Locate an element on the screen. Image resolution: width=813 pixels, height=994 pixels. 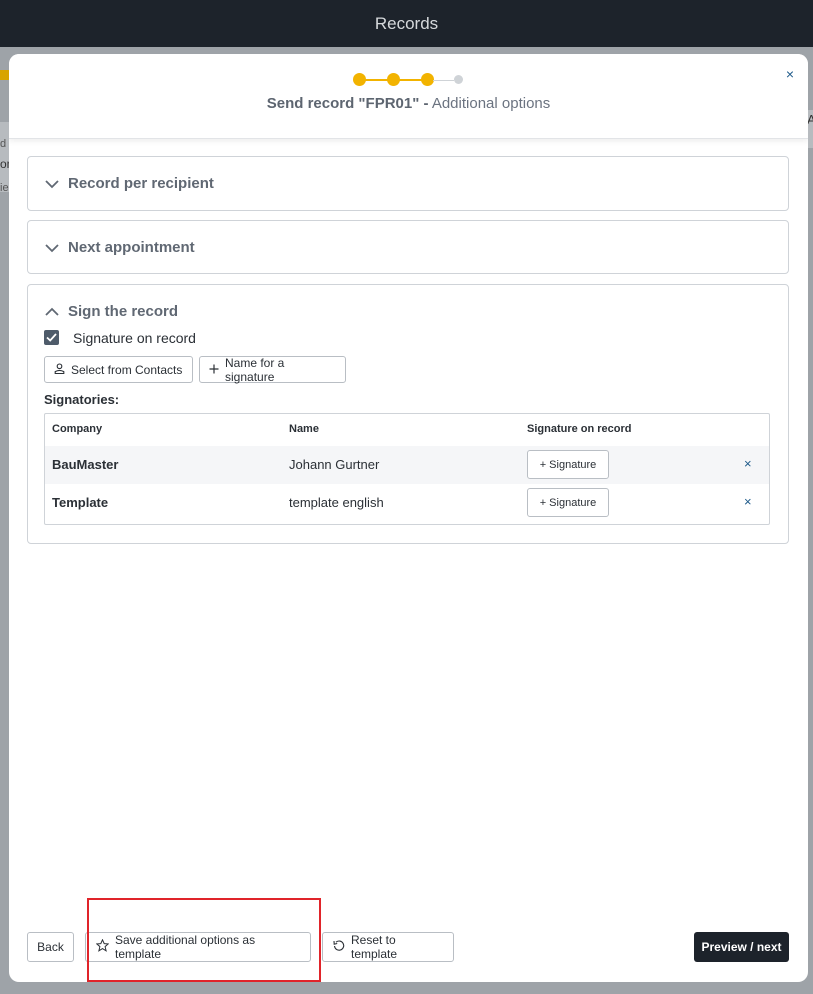
section-title: Sign the record is located at coordinates (123, 311).